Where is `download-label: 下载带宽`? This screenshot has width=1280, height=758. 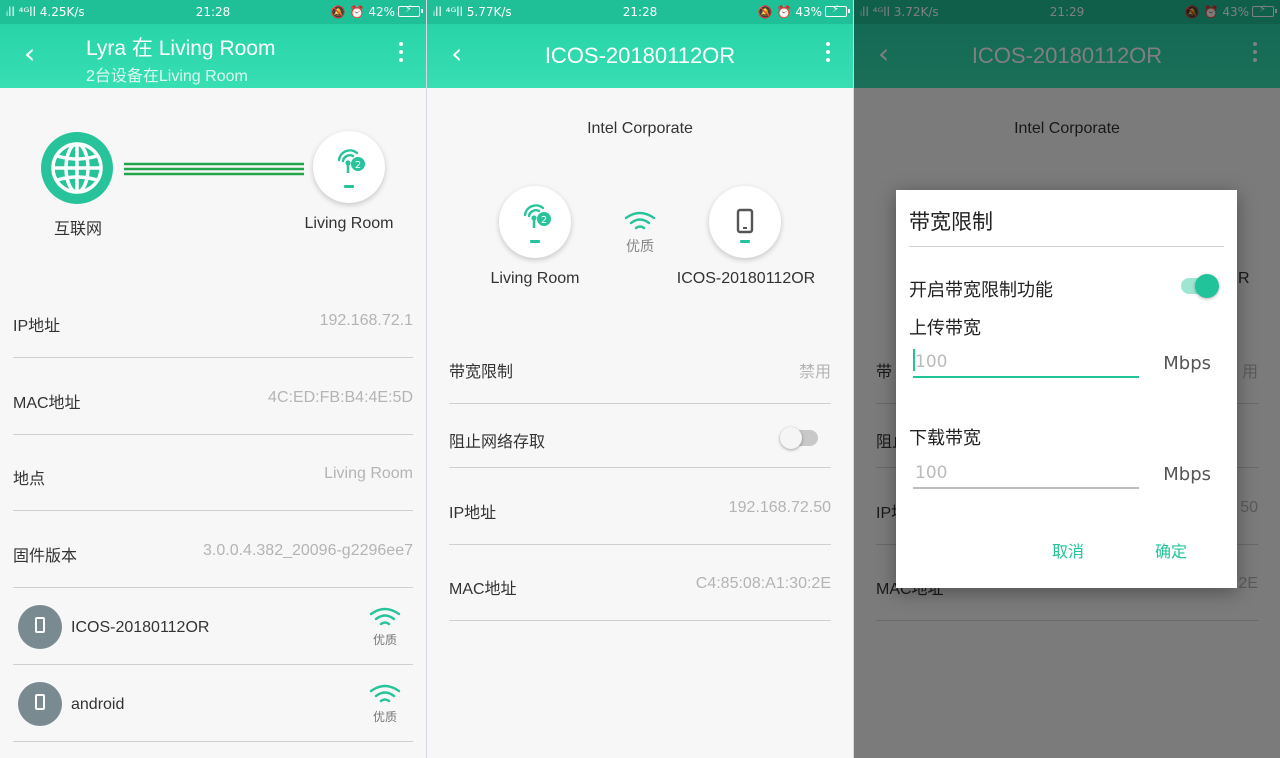
download-label: 下载带宽 is located at coordinates (945, 438).